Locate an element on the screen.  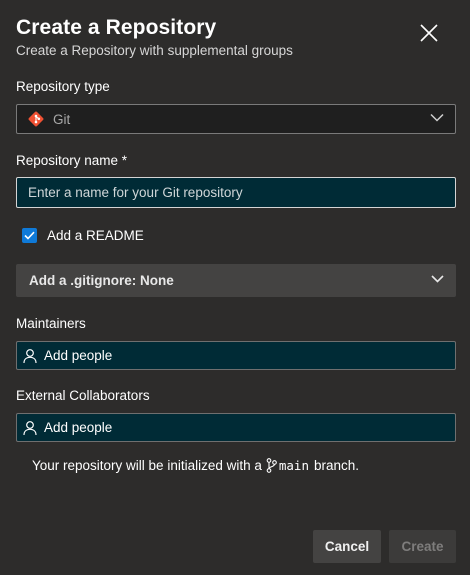
add-readme-checkbox is located at coordinates (29, 235).